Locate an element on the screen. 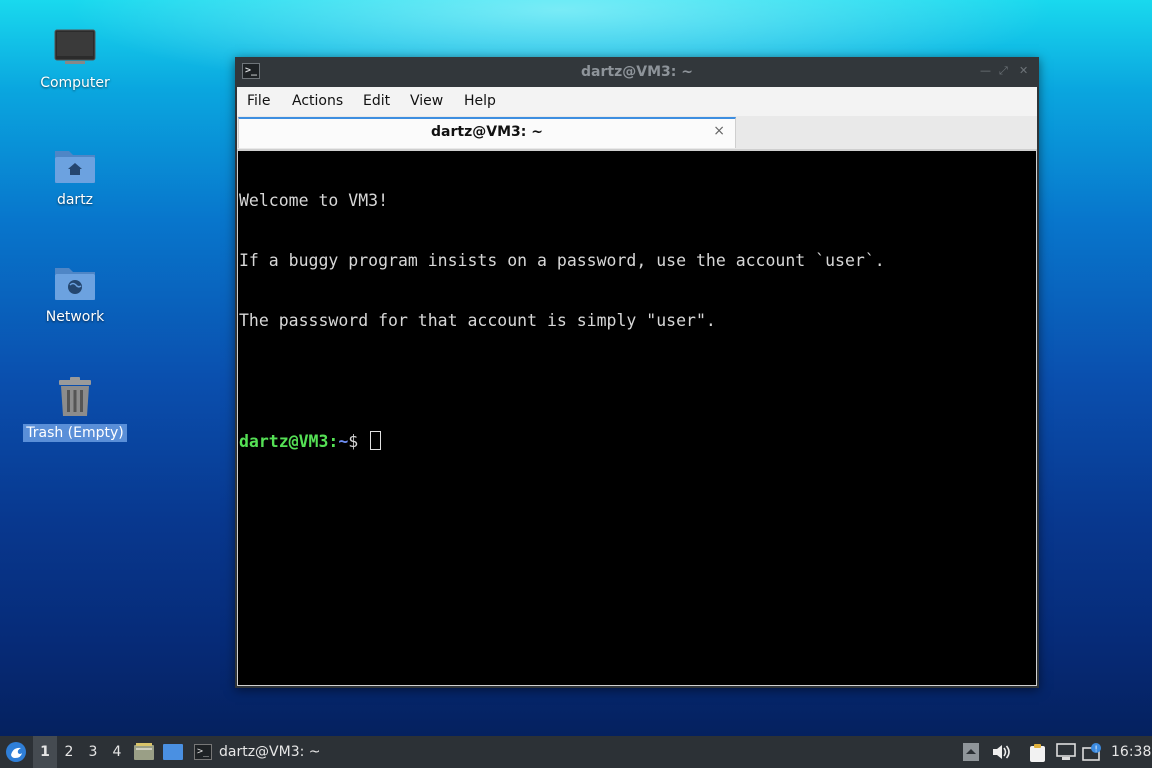 The height and width of the screenshot is (768, 1152). workspace-4: 4 is located at coordinates (117, 752).